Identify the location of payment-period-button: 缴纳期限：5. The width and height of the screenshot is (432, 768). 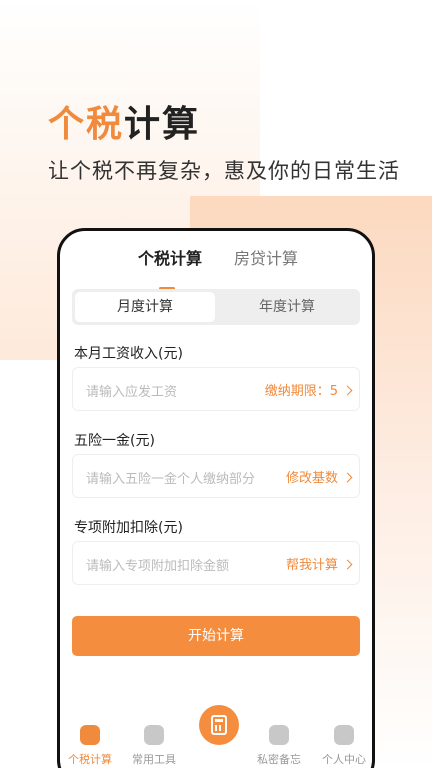
(308, 389).